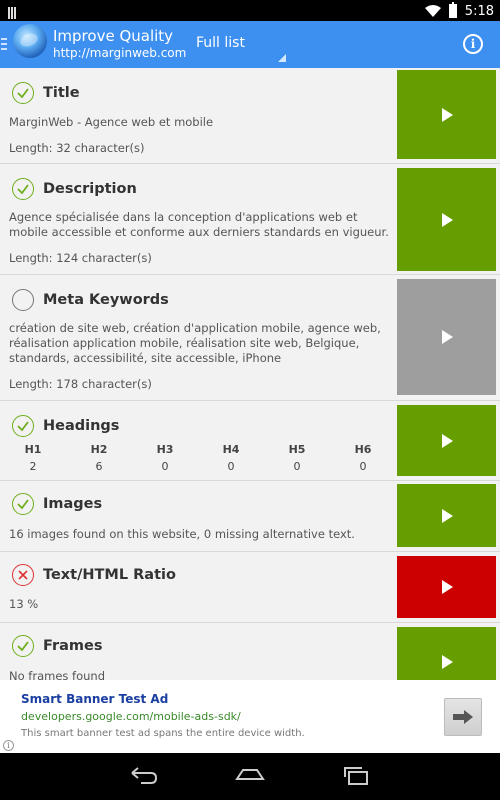 Image resolution: width=500 pixels, height=800 pixels. I want to click on back-icon, so click(144, 775).